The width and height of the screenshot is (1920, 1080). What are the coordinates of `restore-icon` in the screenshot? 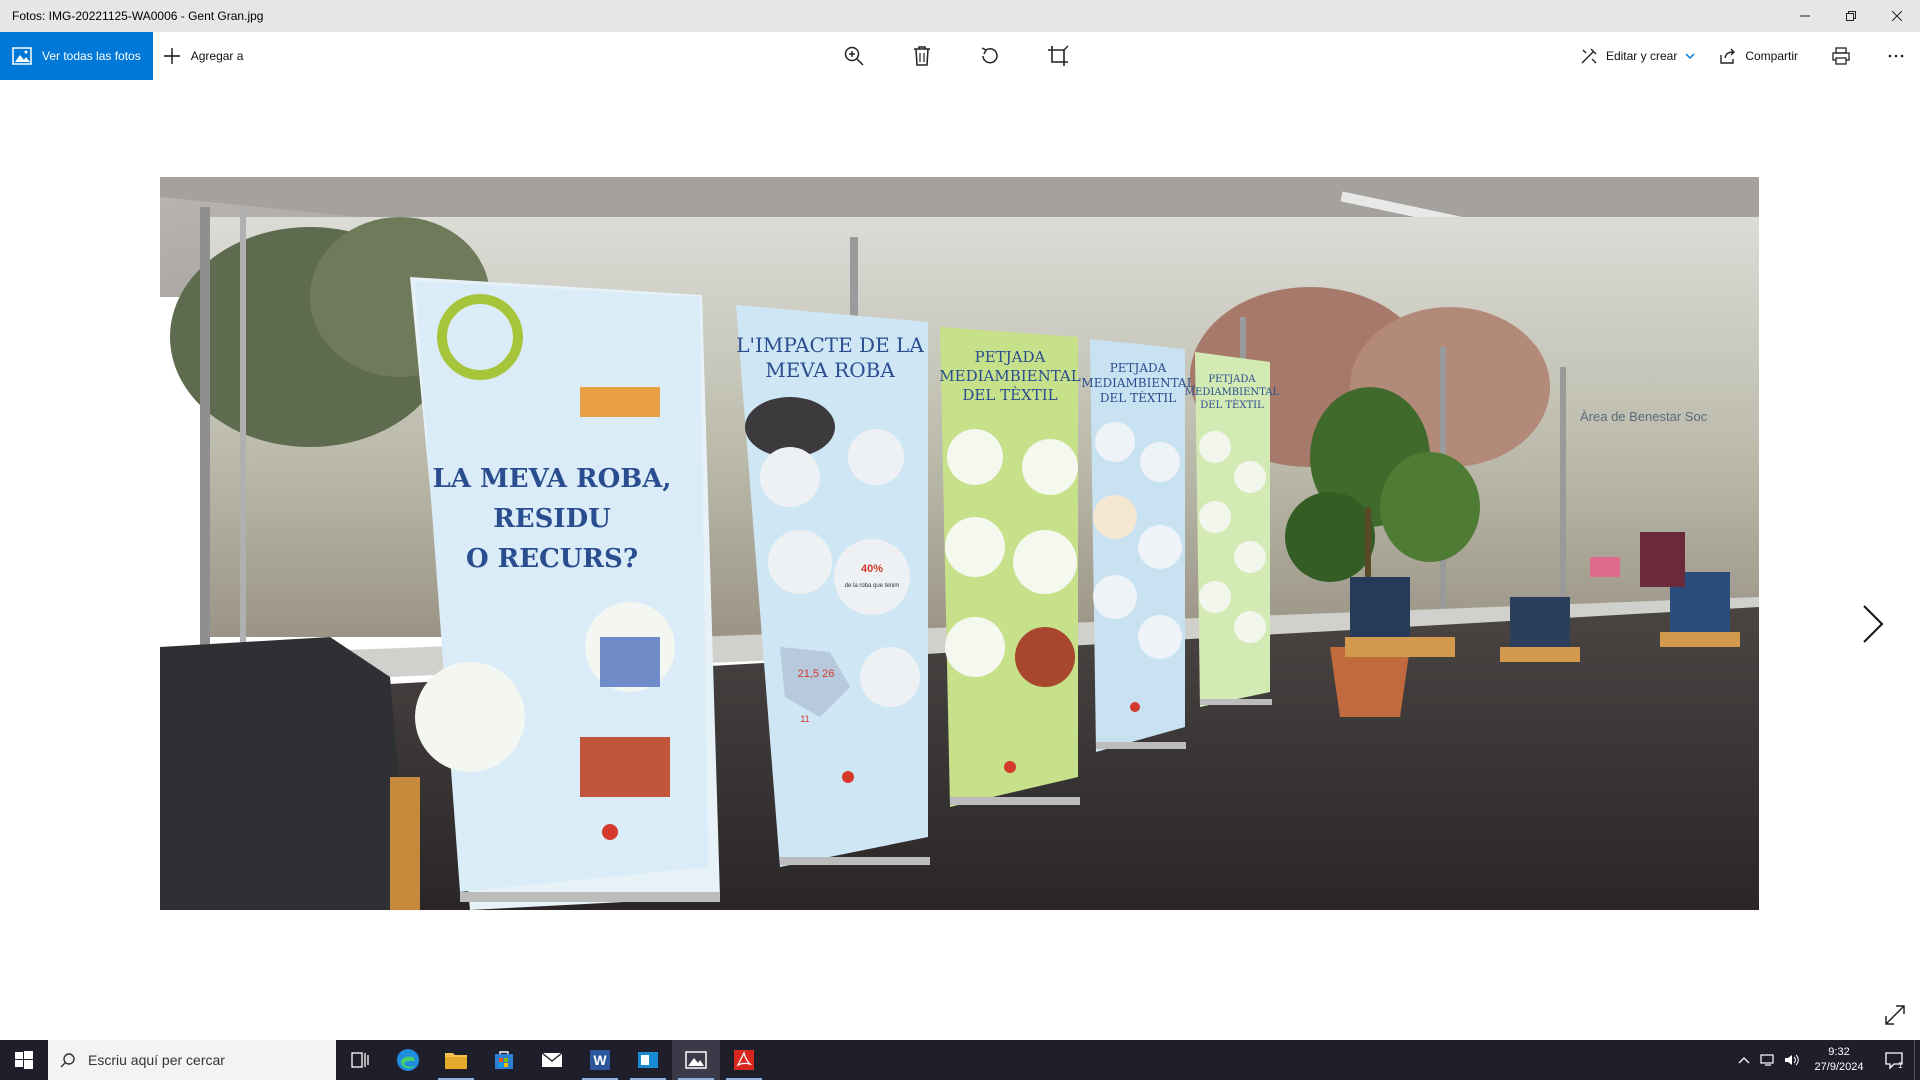 It's located at (1851, 16).